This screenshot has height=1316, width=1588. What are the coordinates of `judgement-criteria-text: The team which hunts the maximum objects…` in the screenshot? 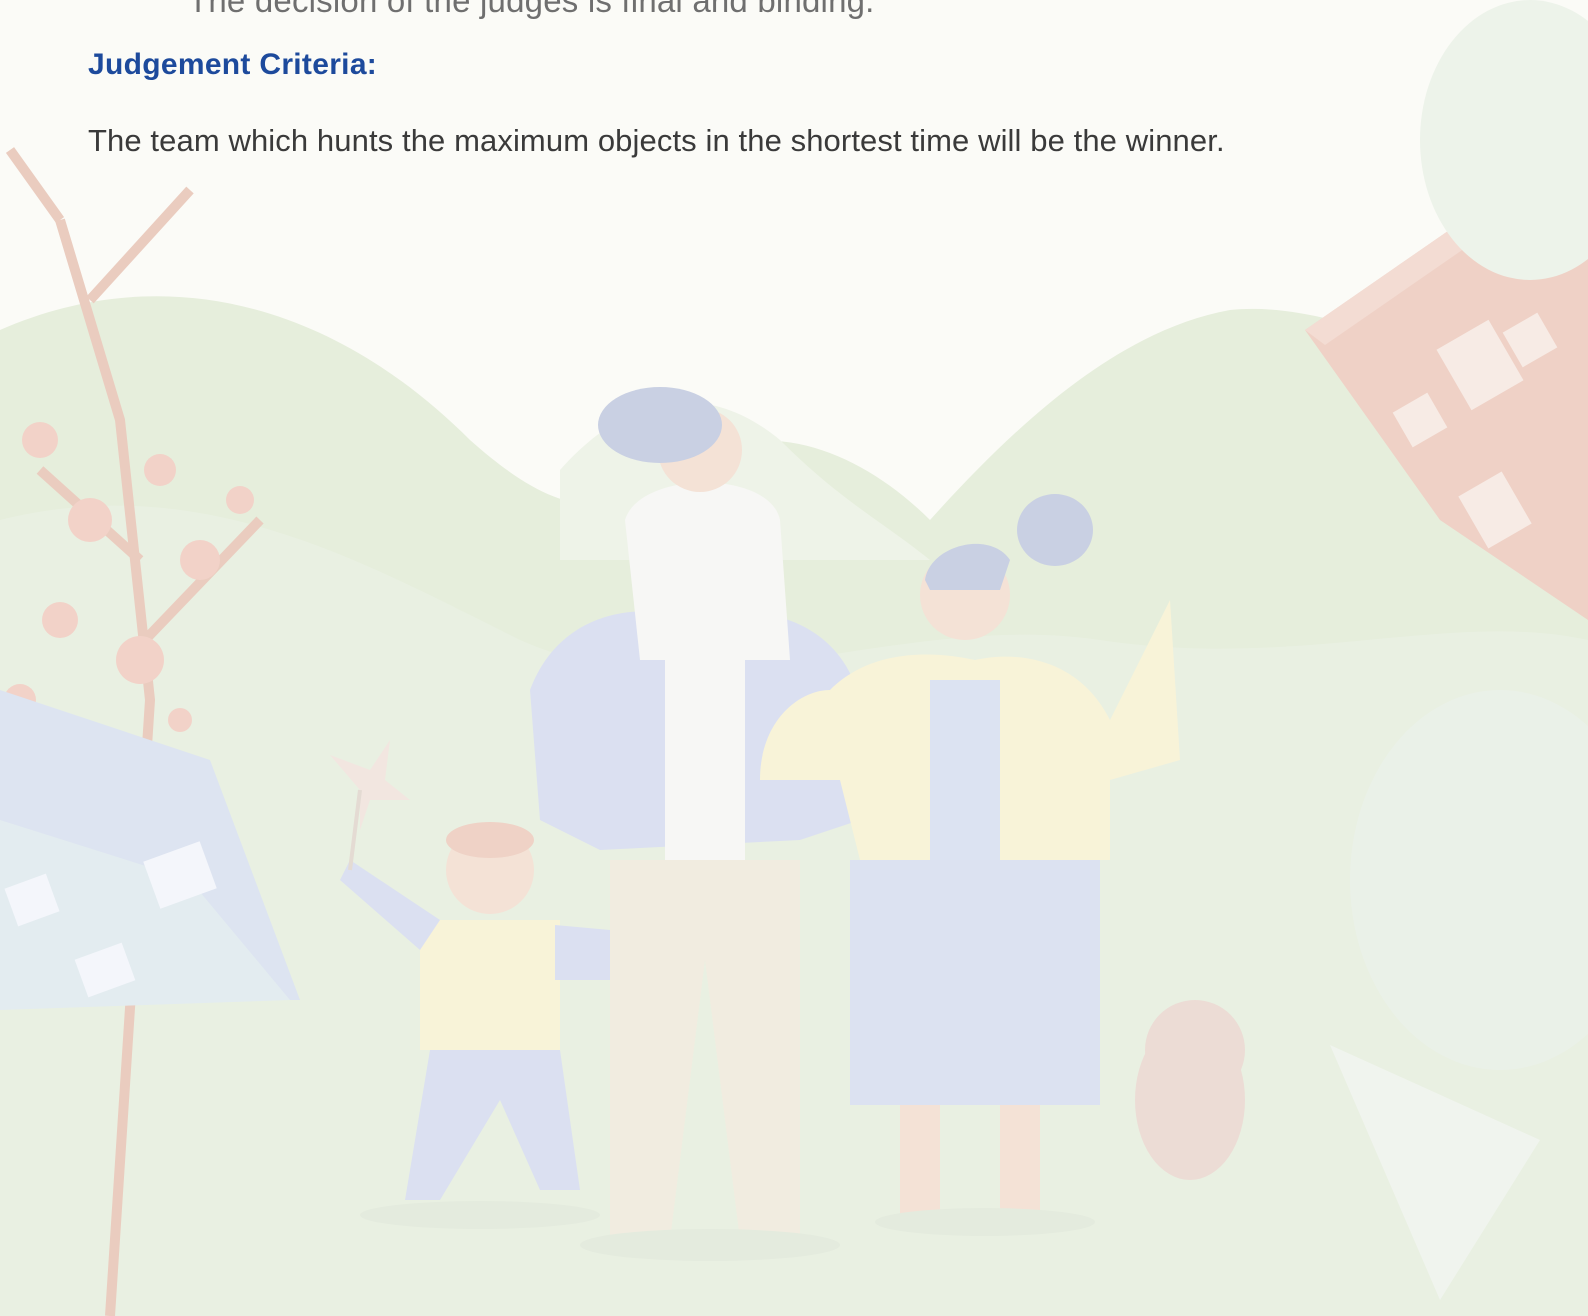 It's located at (656, 140).